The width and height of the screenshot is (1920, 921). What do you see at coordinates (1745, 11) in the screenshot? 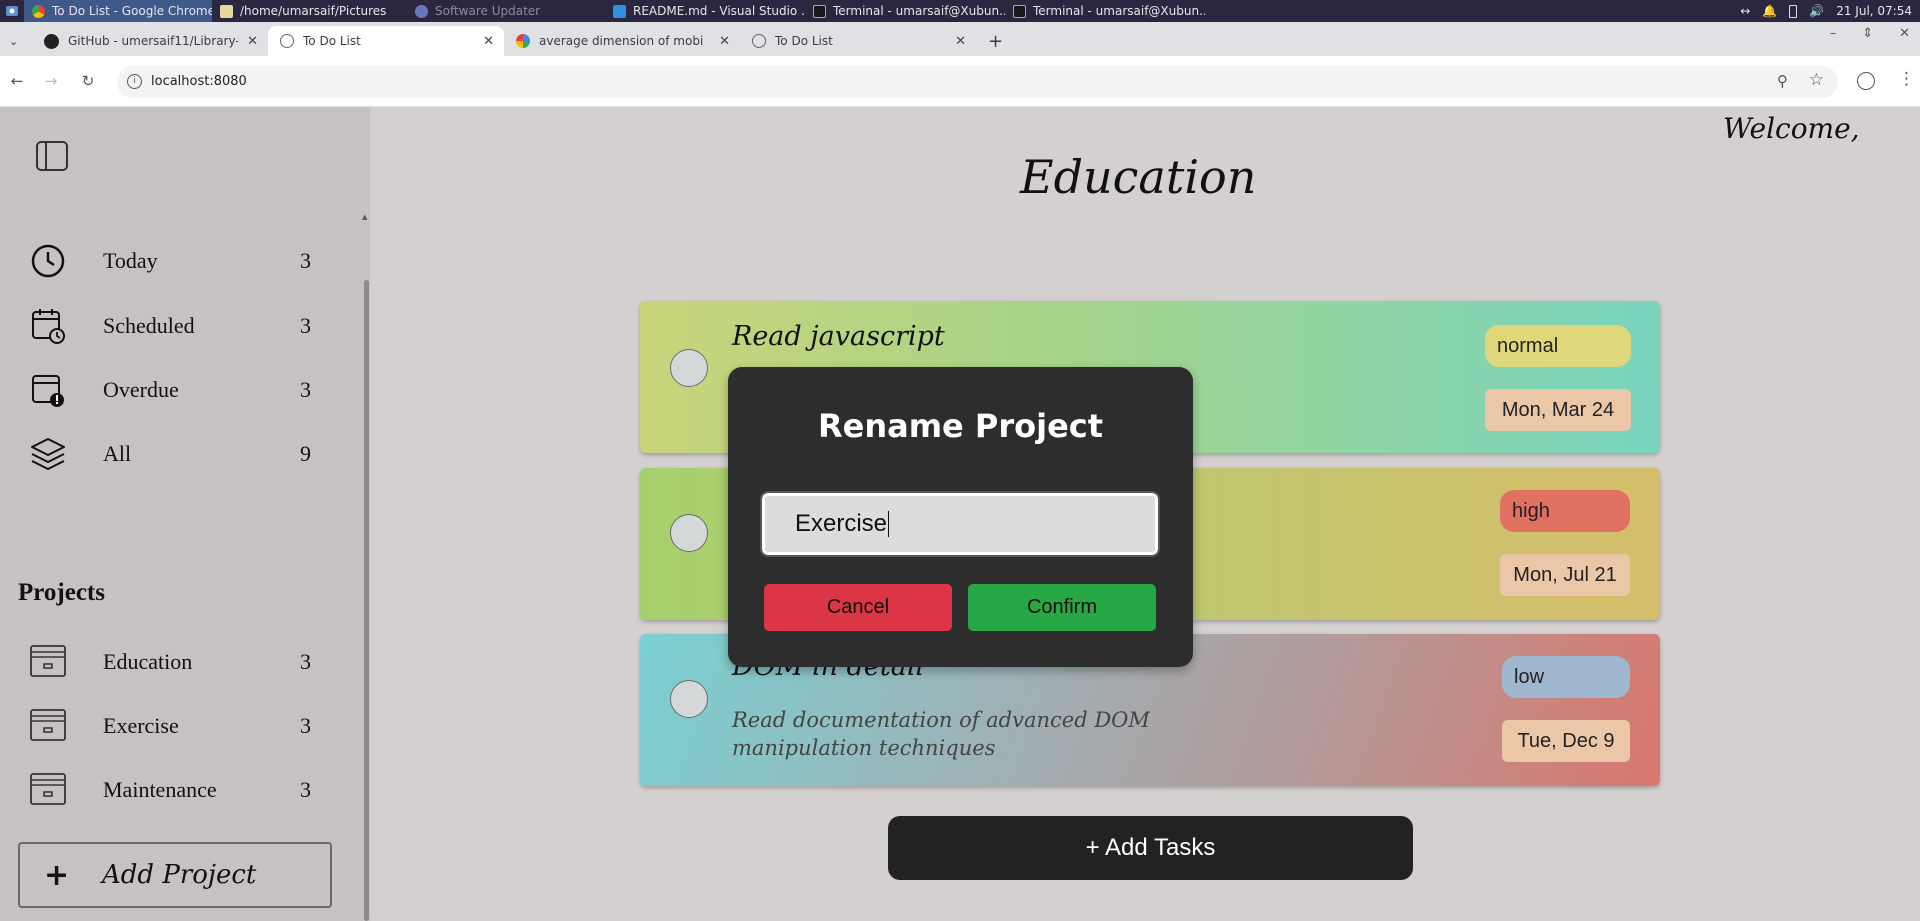
I see `network-icon: ↔` at bounding box center [1745, 11].